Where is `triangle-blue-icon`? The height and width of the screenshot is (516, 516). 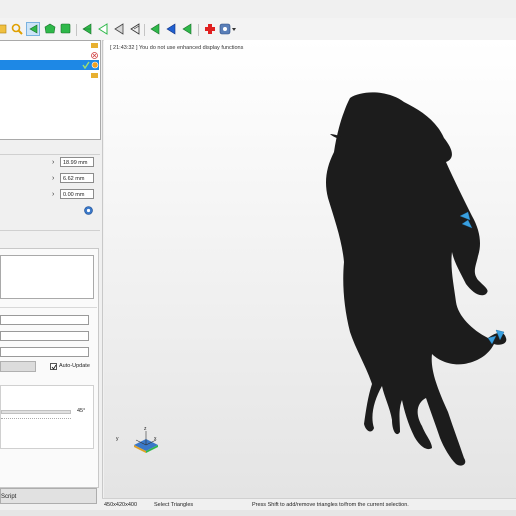 triangle-blue-icon is located at coordinates (171, 29).